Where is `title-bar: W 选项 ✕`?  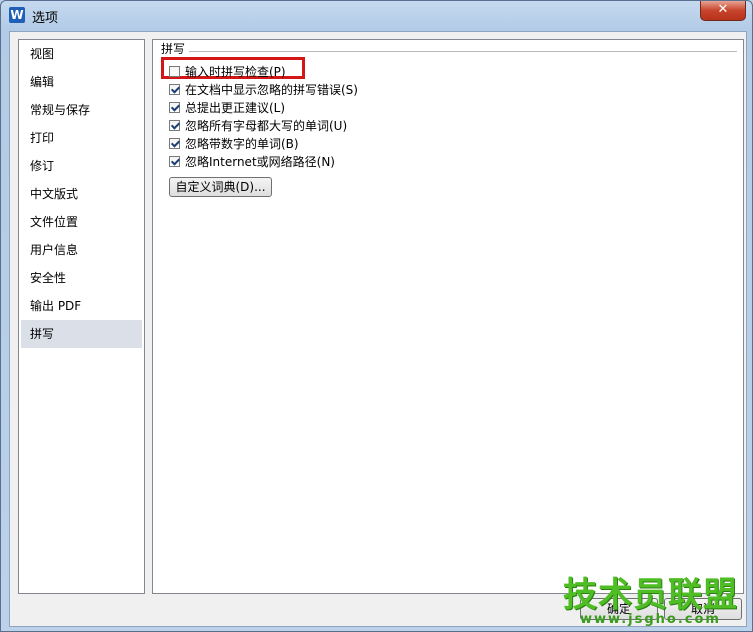 title-bar: W 选项 ✕ is located at coordinates (376, 16).